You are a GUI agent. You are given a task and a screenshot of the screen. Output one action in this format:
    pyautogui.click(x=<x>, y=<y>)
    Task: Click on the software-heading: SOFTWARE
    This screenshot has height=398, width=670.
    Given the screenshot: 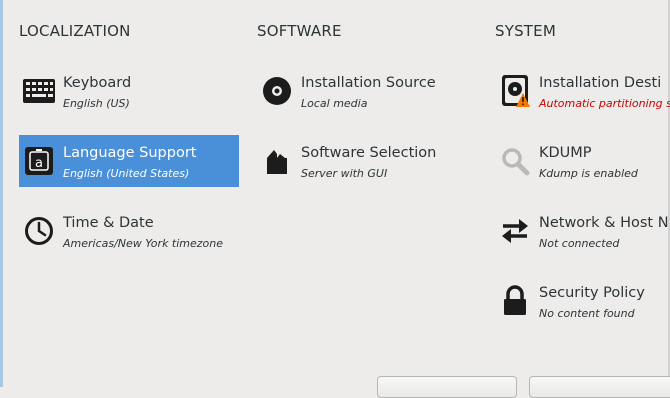 What is the action you would take?
    pyautogui.click(x=299, y=31)
    